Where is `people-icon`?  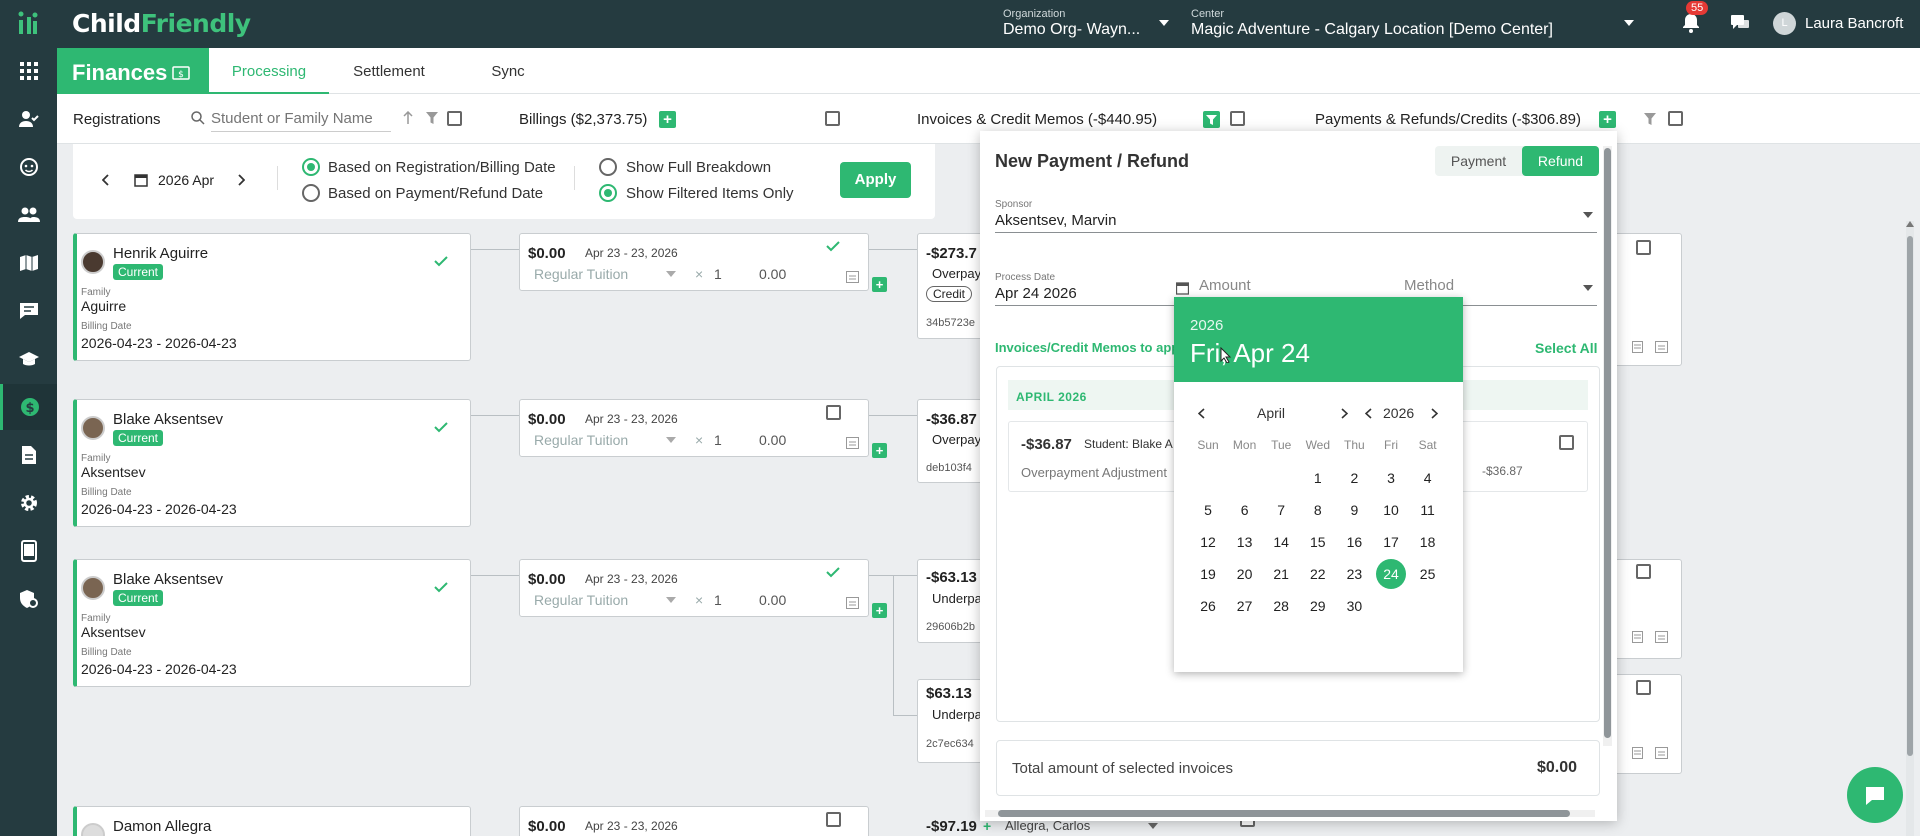
people-icon is located at coordinates (28, 215).